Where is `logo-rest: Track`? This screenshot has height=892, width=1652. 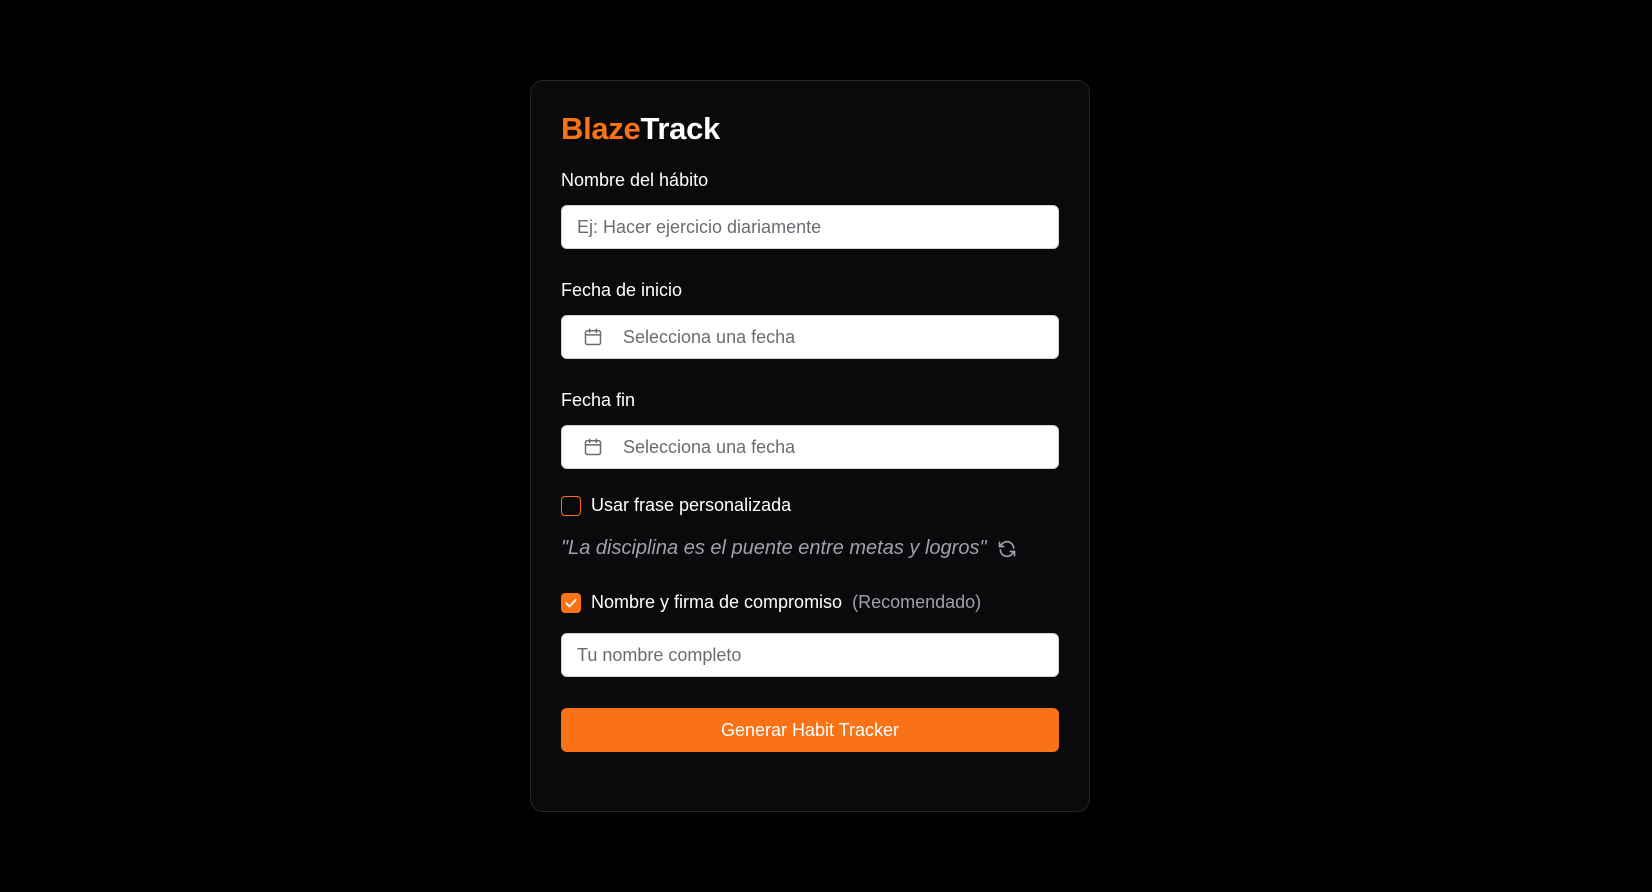 logo-rest: Track is located at coordinates (680, 128).